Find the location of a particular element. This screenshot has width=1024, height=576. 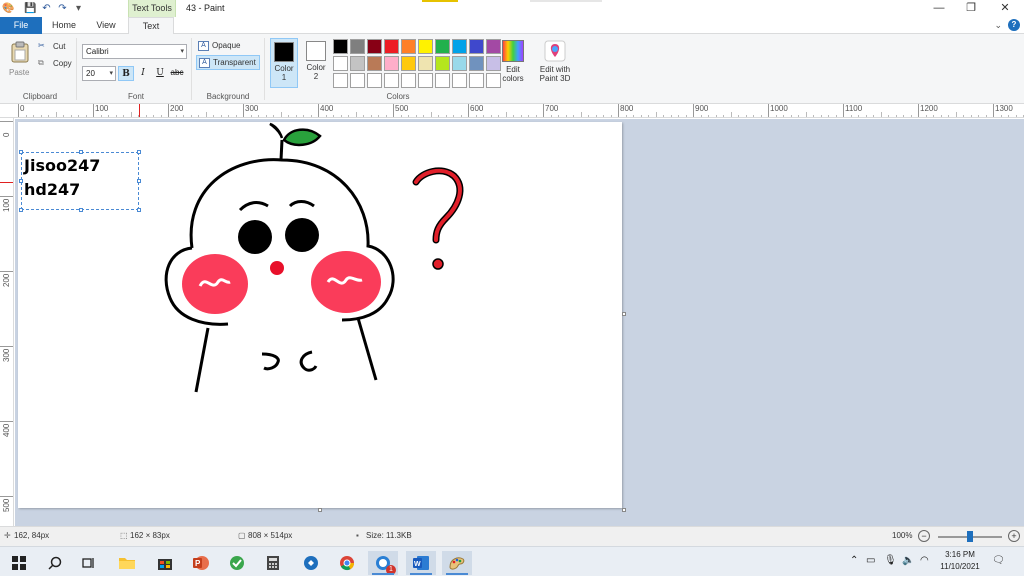

strikethrough-button: abc is located at coordinates (177, 73).